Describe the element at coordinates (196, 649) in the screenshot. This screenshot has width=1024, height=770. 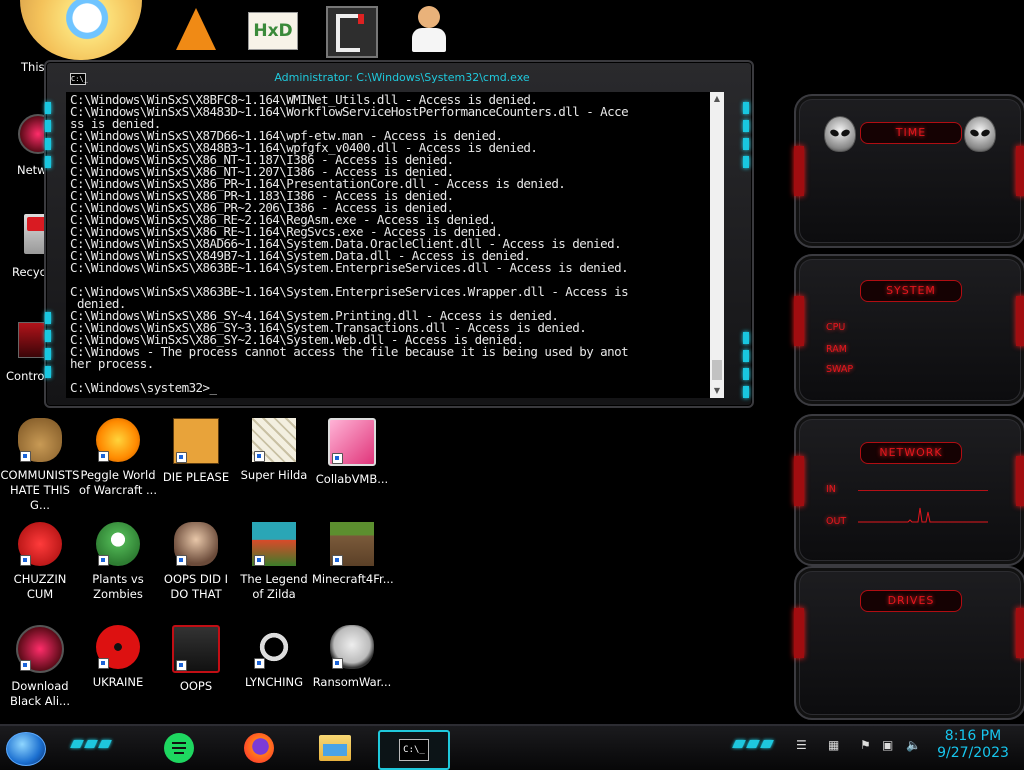
I see `alien-monitor-icon` at that location.